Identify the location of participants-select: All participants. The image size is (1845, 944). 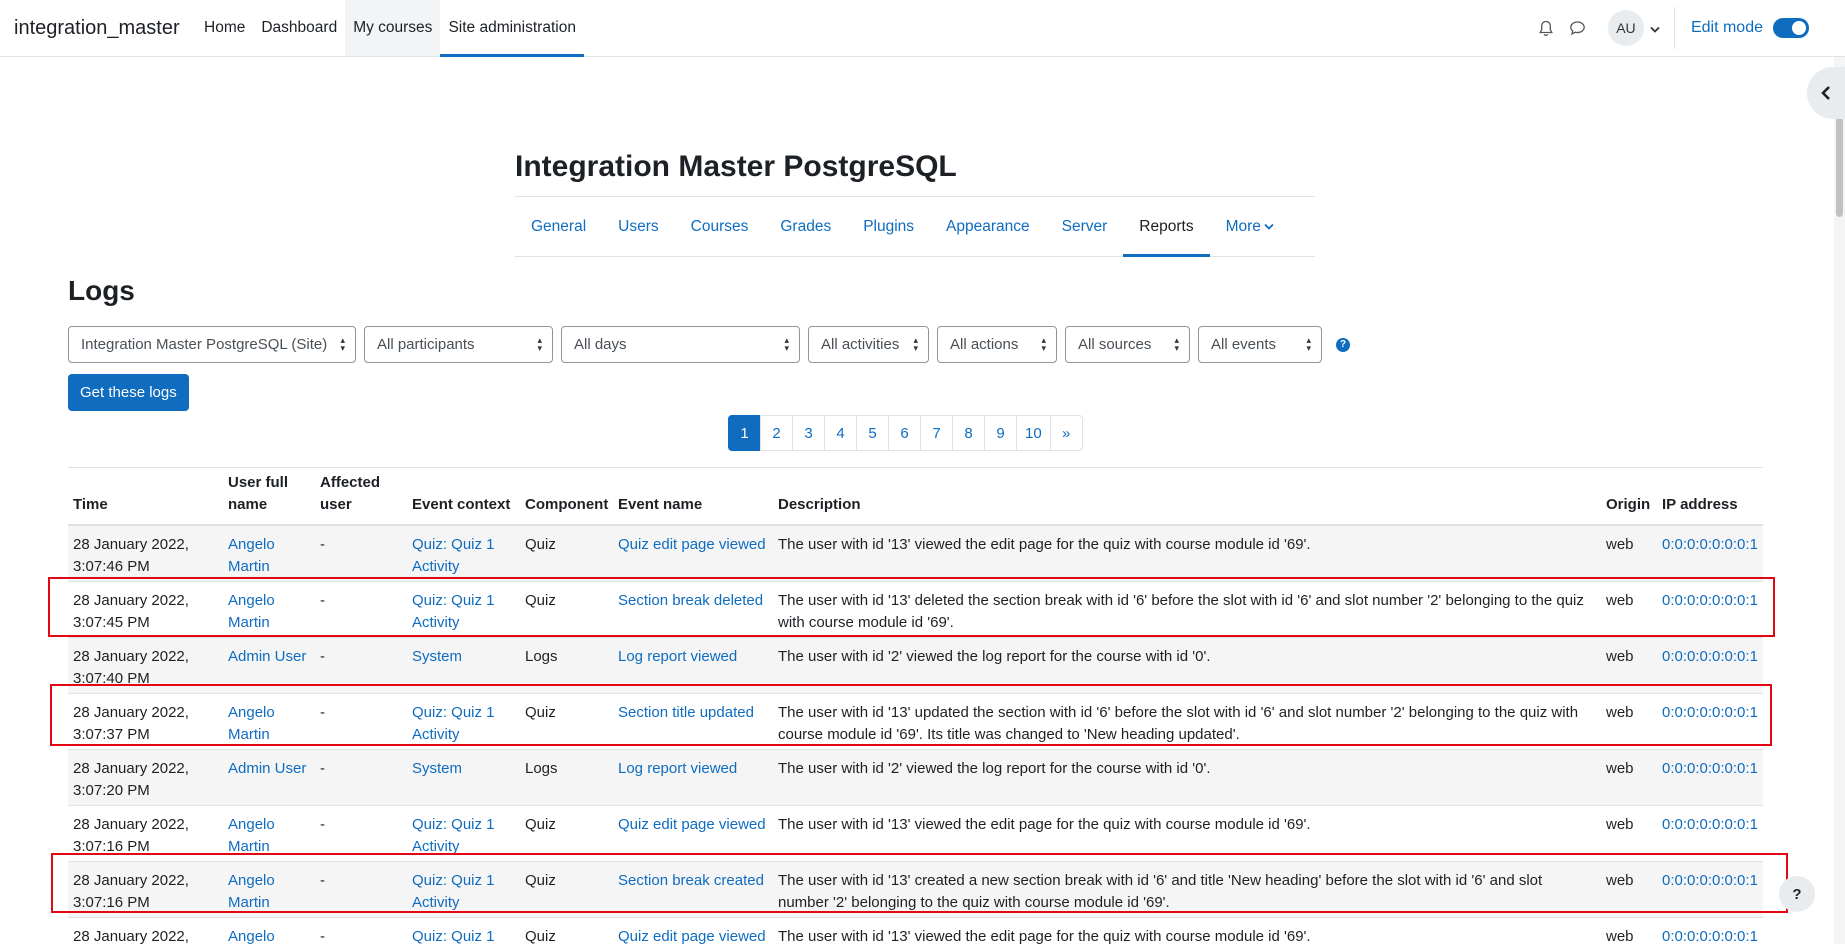
(458, 344).